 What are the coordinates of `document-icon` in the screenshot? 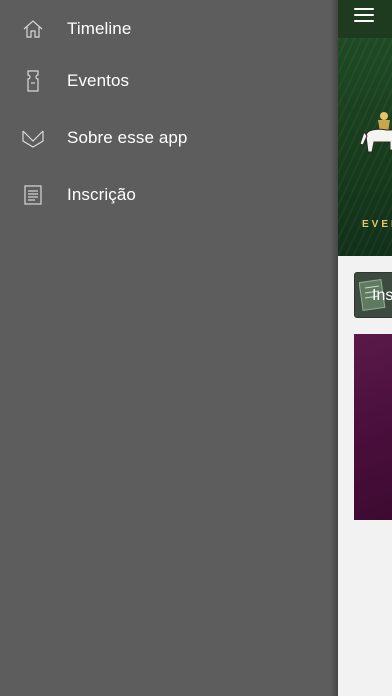 It's located at (33, 195).